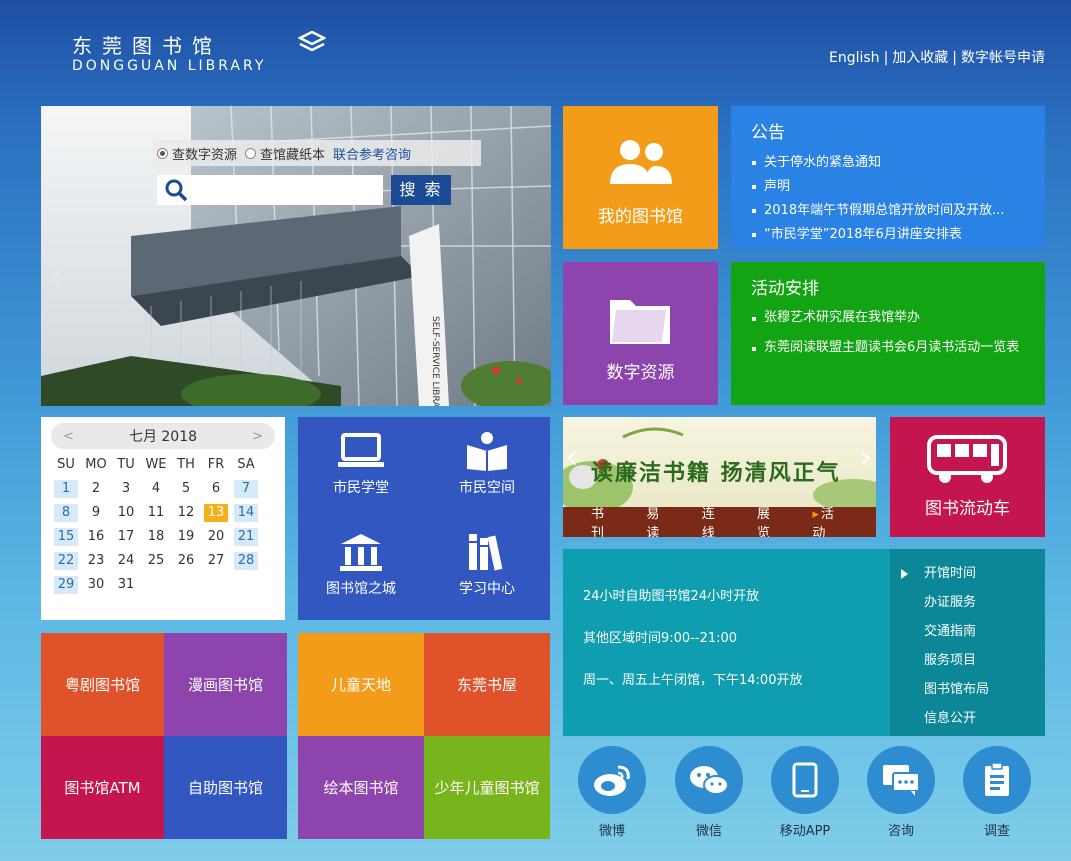  I want to click on banner-title: 读廉洁书籍 扬清风正气, so click(716, 473).